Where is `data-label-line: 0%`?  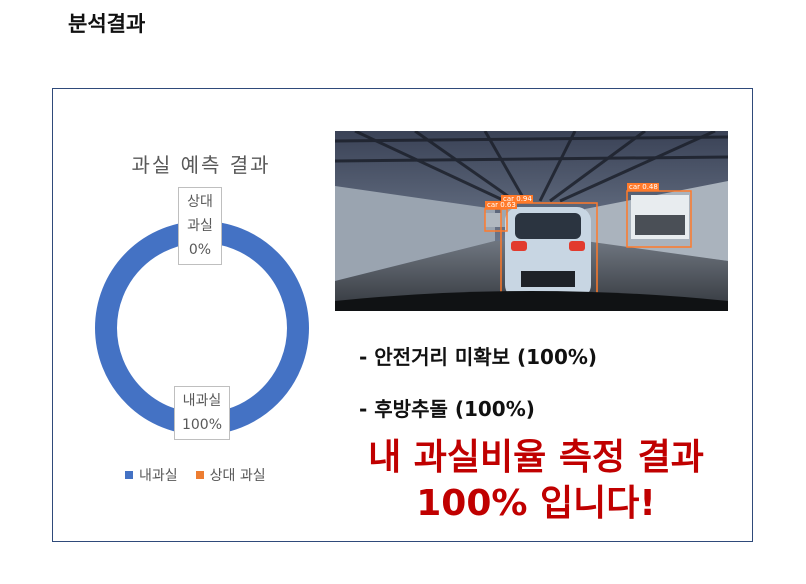
data-label-line: 0% is located at coordinates (200, 250).